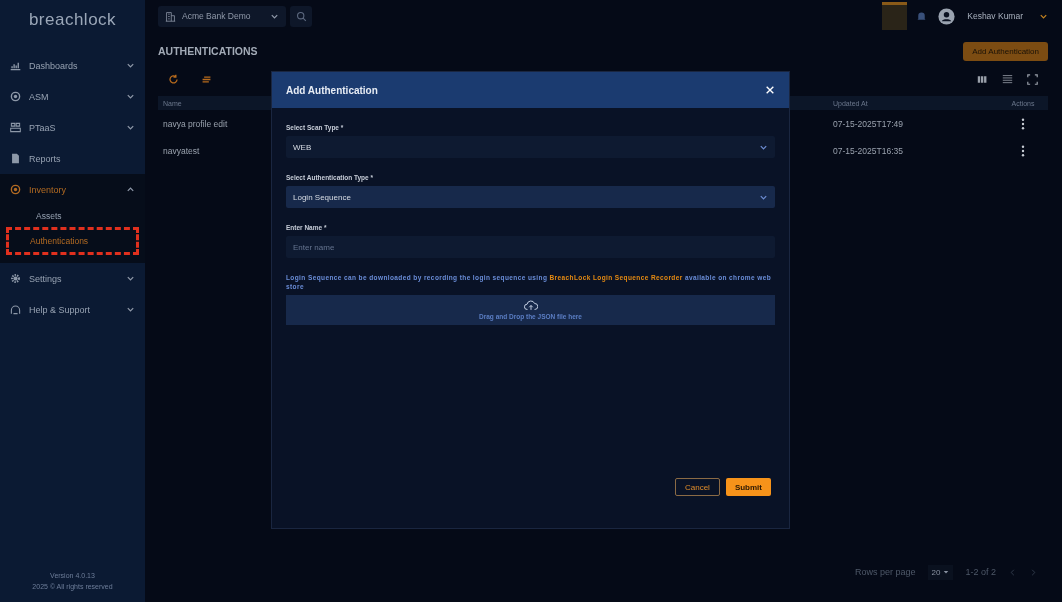 This screenshot has width=1062, height=602. What do you see at coordinates (170, 16) in the screenshot?
I see `building-icon` at bounding box center [170, 16].